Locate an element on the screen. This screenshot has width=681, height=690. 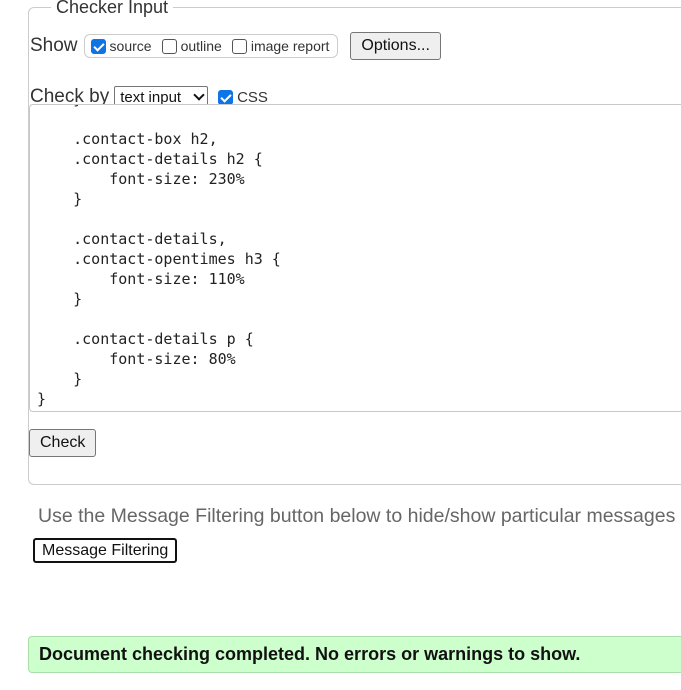
check-button: Check is located at coordinates (63, 443).